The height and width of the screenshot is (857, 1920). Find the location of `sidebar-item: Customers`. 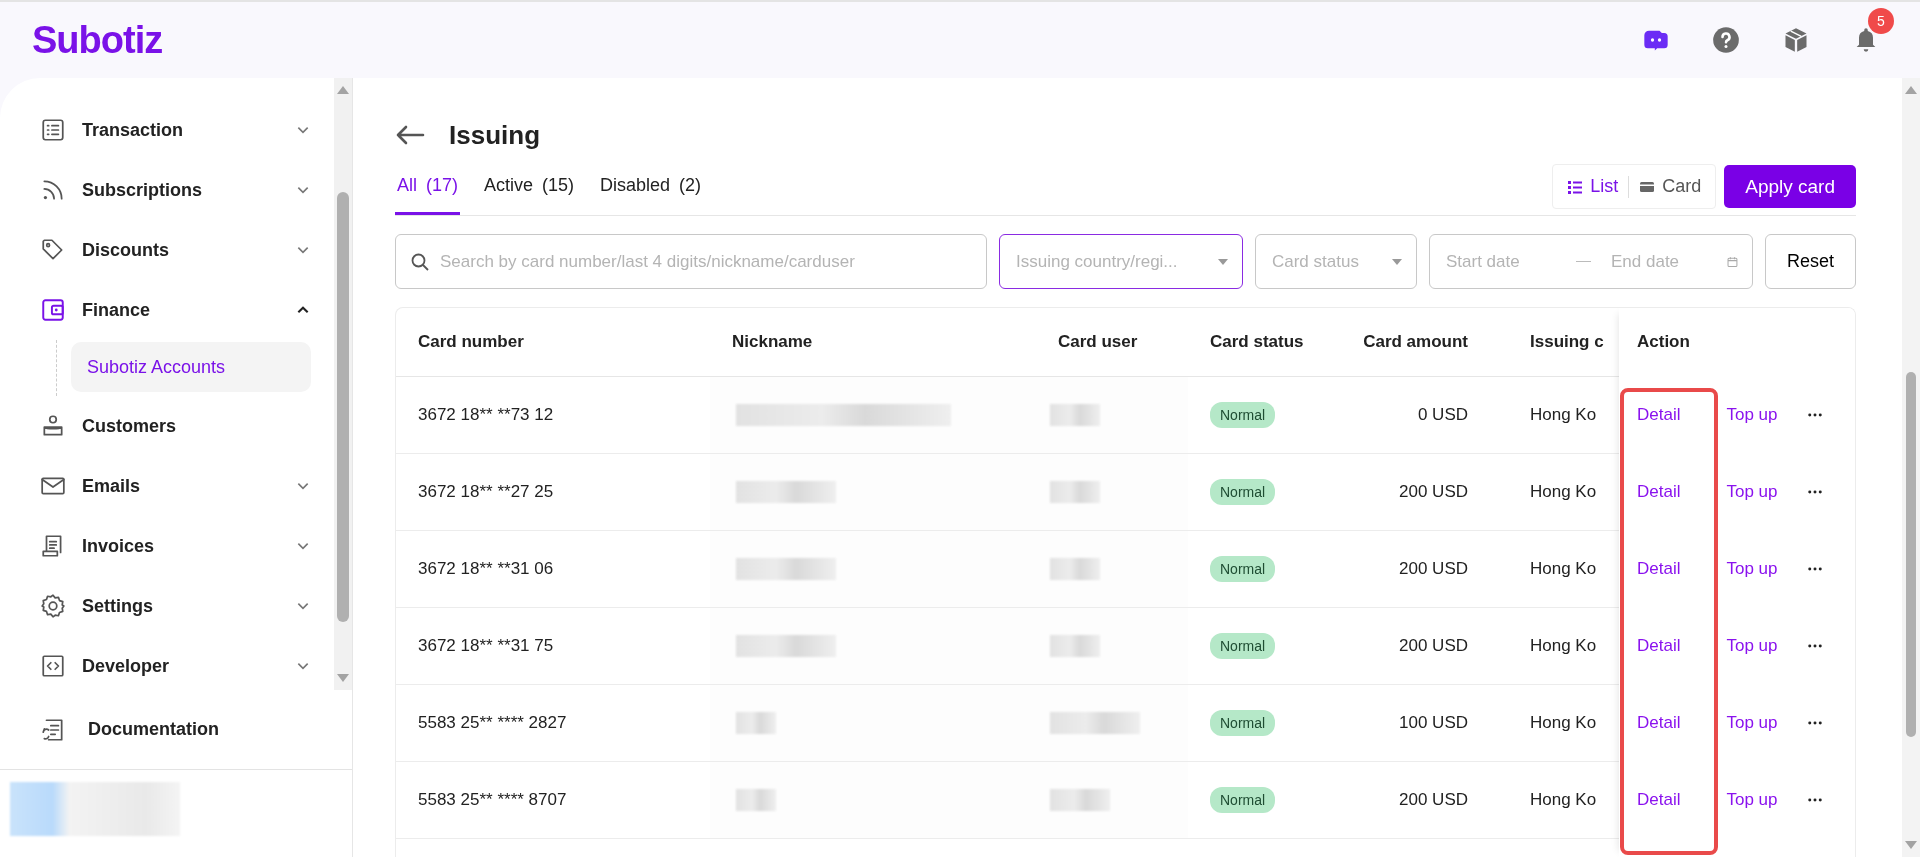

sidebar-item: Customers is located at coordinates (187, 426).